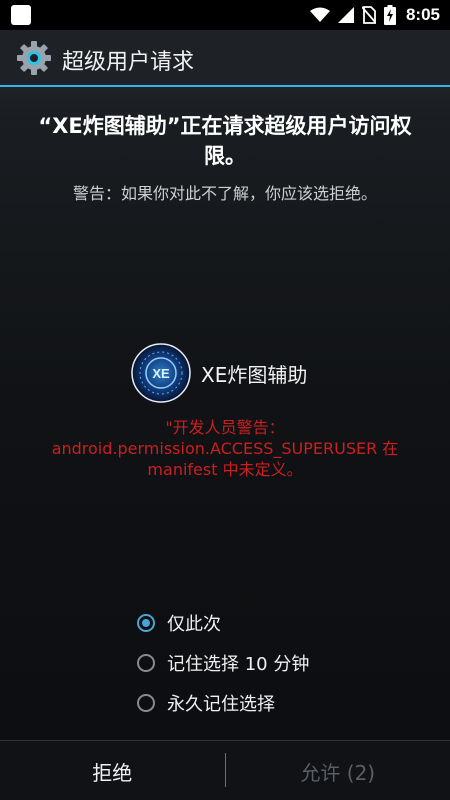 The image size is (450, 800). I want to click on deny-button: 拒绝, so click(112, 770).